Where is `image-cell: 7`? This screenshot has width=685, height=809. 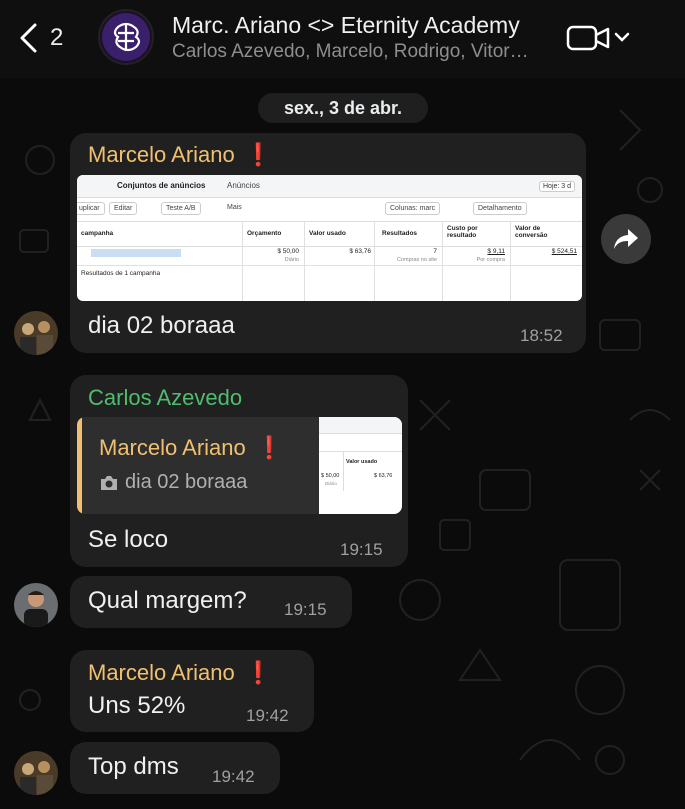 image-cell: 7 is located at coordinates (435, 251).